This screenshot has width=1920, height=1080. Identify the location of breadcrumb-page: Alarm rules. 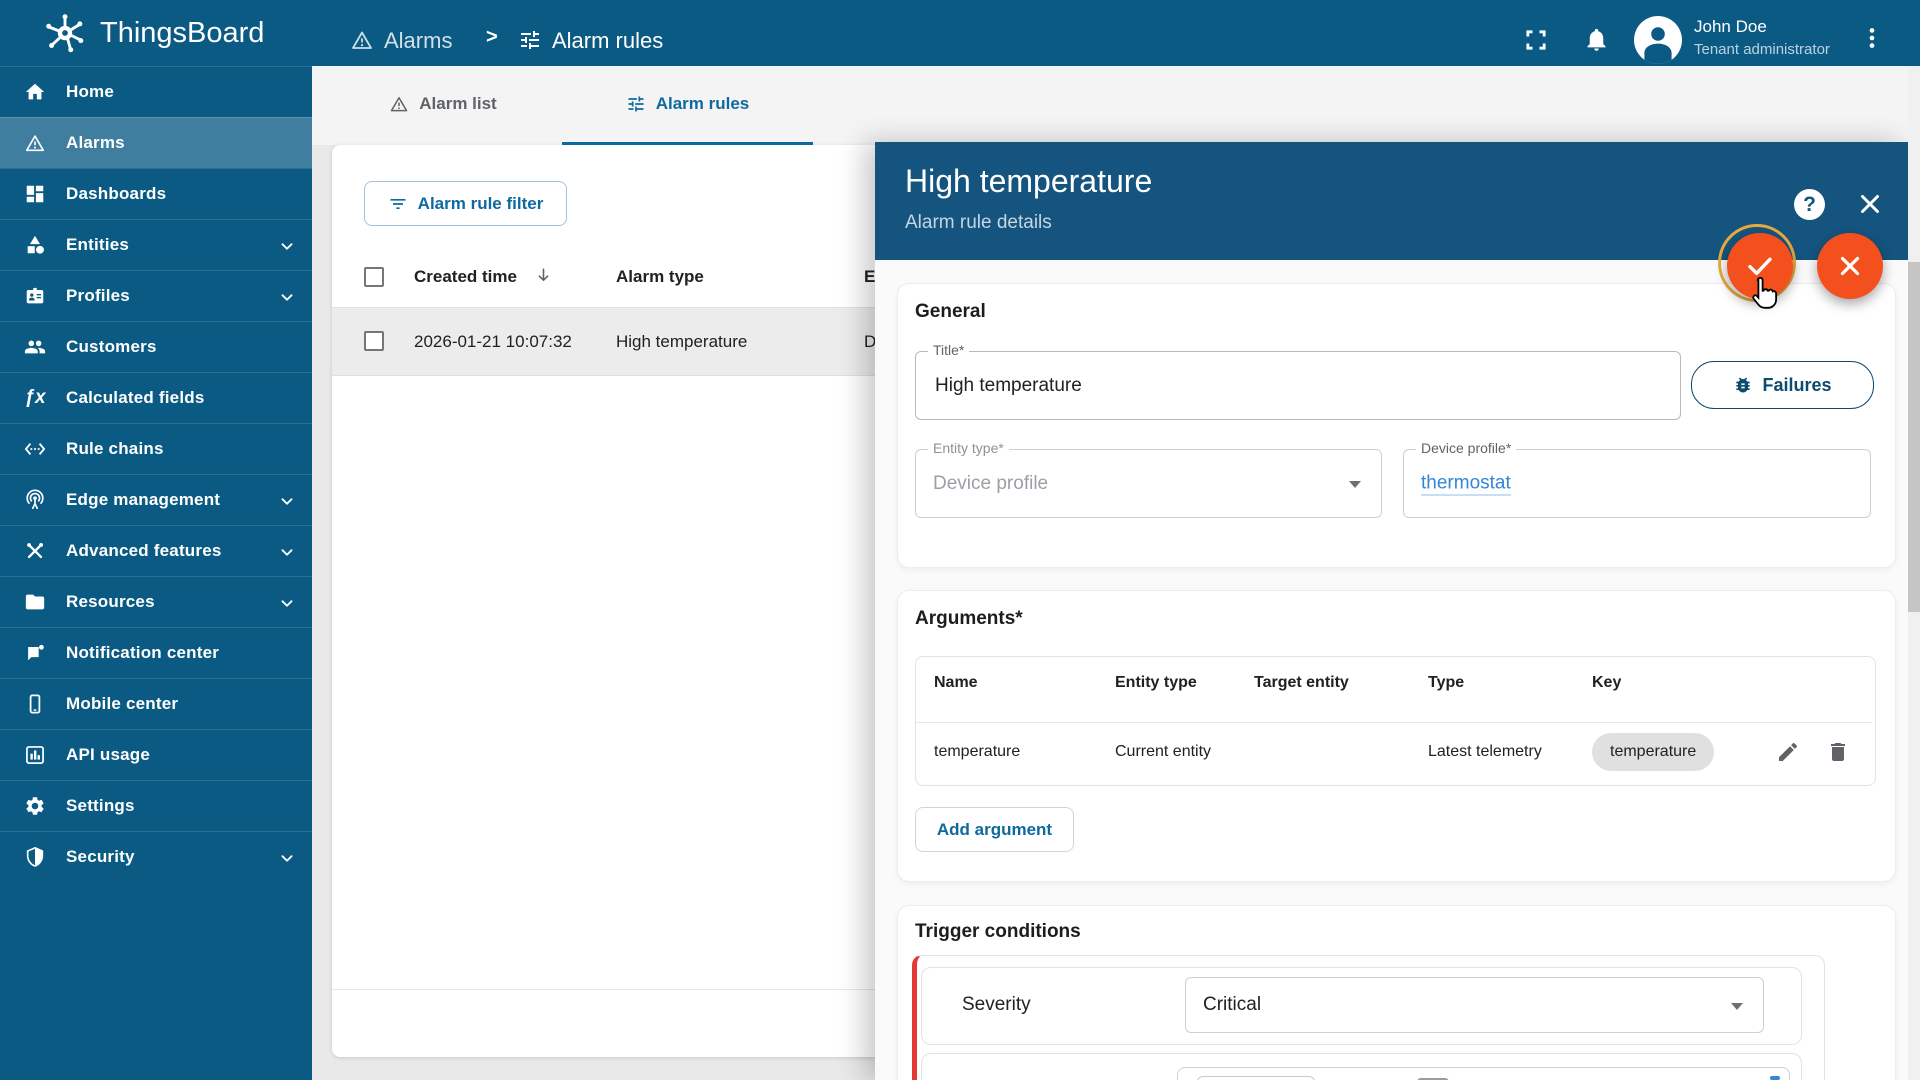
(607, 41).